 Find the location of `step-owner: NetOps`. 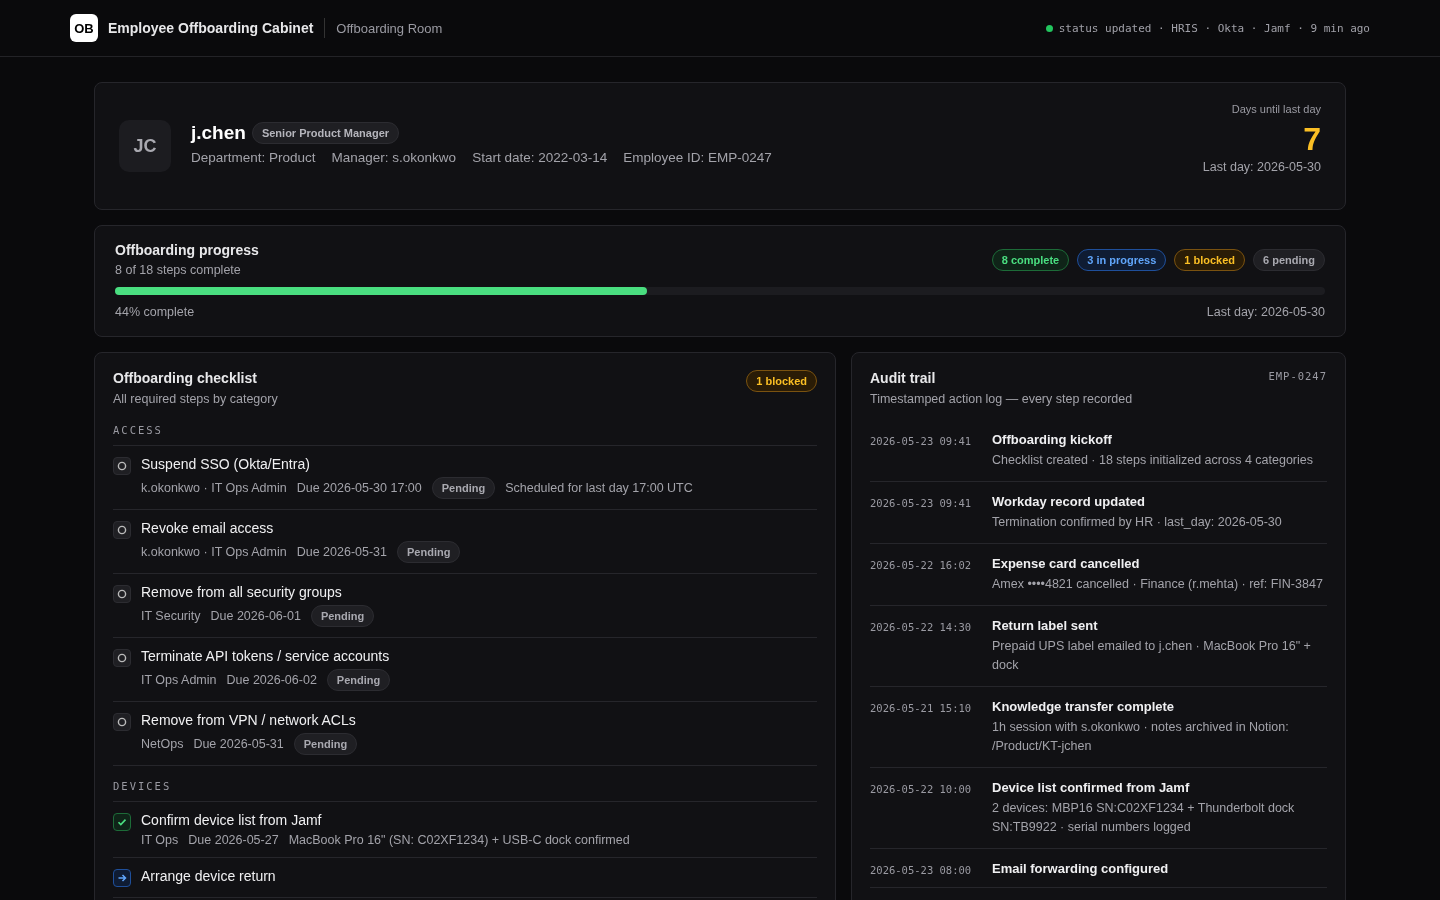

step-owner: NetOps is located at coordinates (162, 744).